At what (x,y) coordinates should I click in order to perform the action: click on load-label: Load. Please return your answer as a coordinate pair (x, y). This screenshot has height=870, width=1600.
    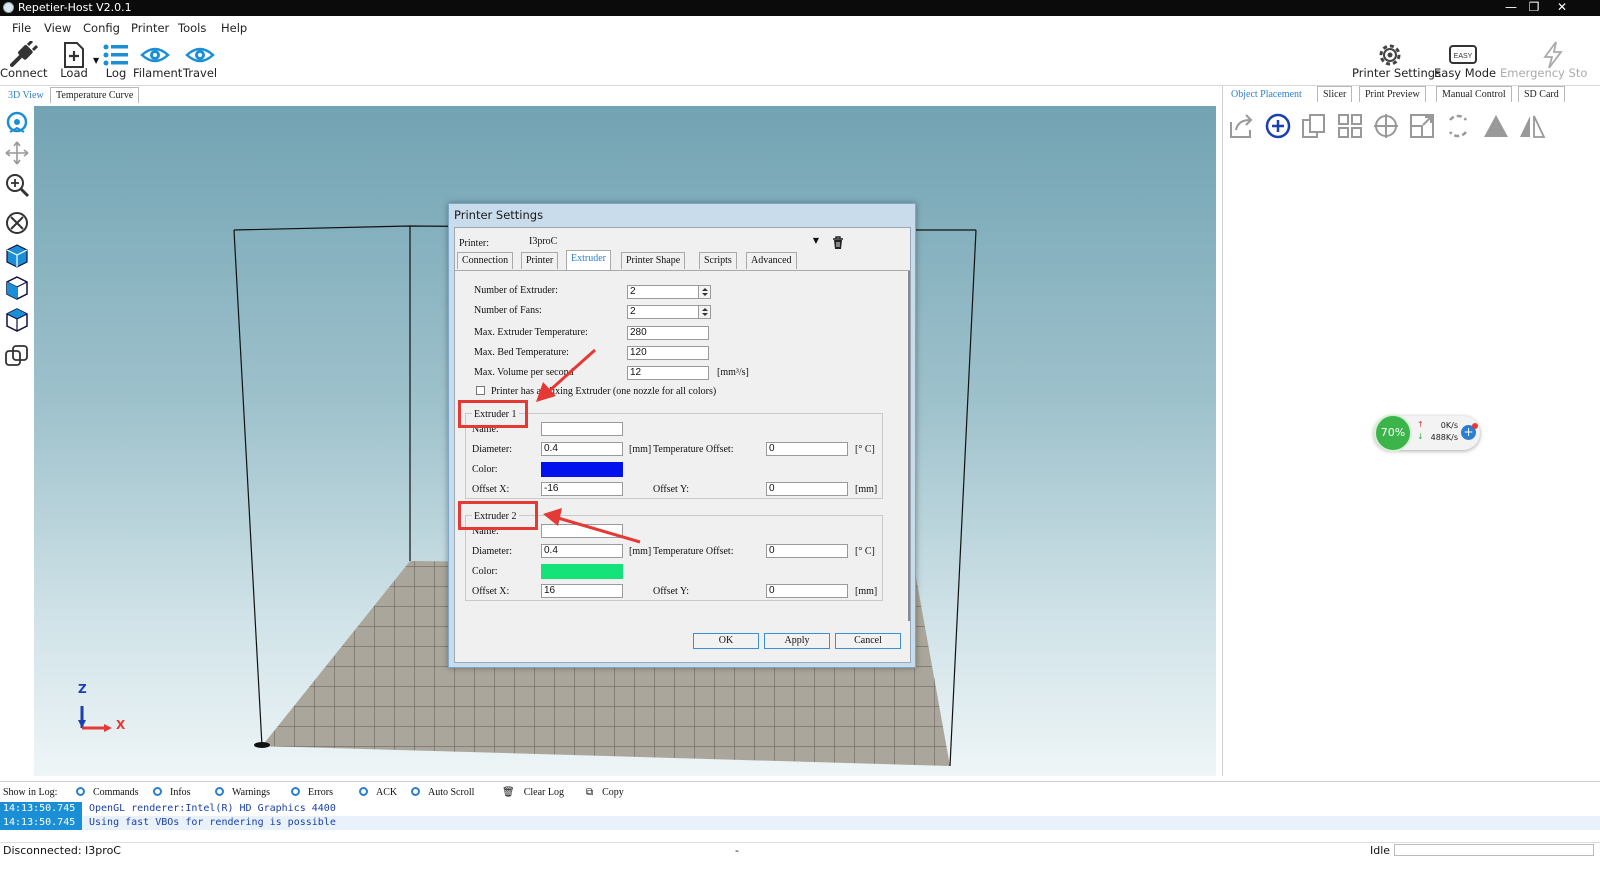
    Looking at the image, I should click on (74, 73).